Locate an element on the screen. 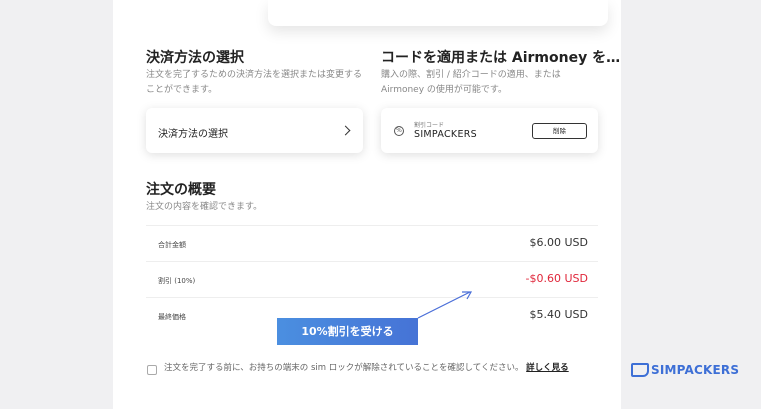  promo-banner: 10%割引を受ける is located at coordinates (347, 331).